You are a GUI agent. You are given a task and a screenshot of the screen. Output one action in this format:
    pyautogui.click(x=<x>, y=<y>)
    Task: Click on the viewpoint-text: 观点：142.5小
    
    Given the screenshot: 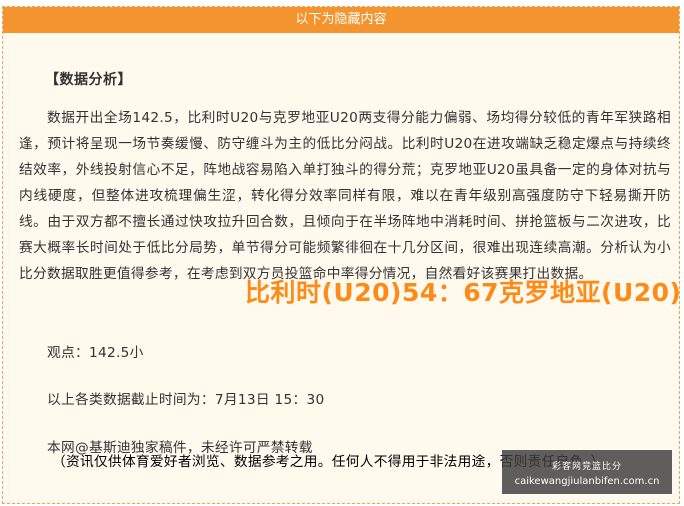 What is the action you would take?
    pyautogui.click(x=95, y=353)
    